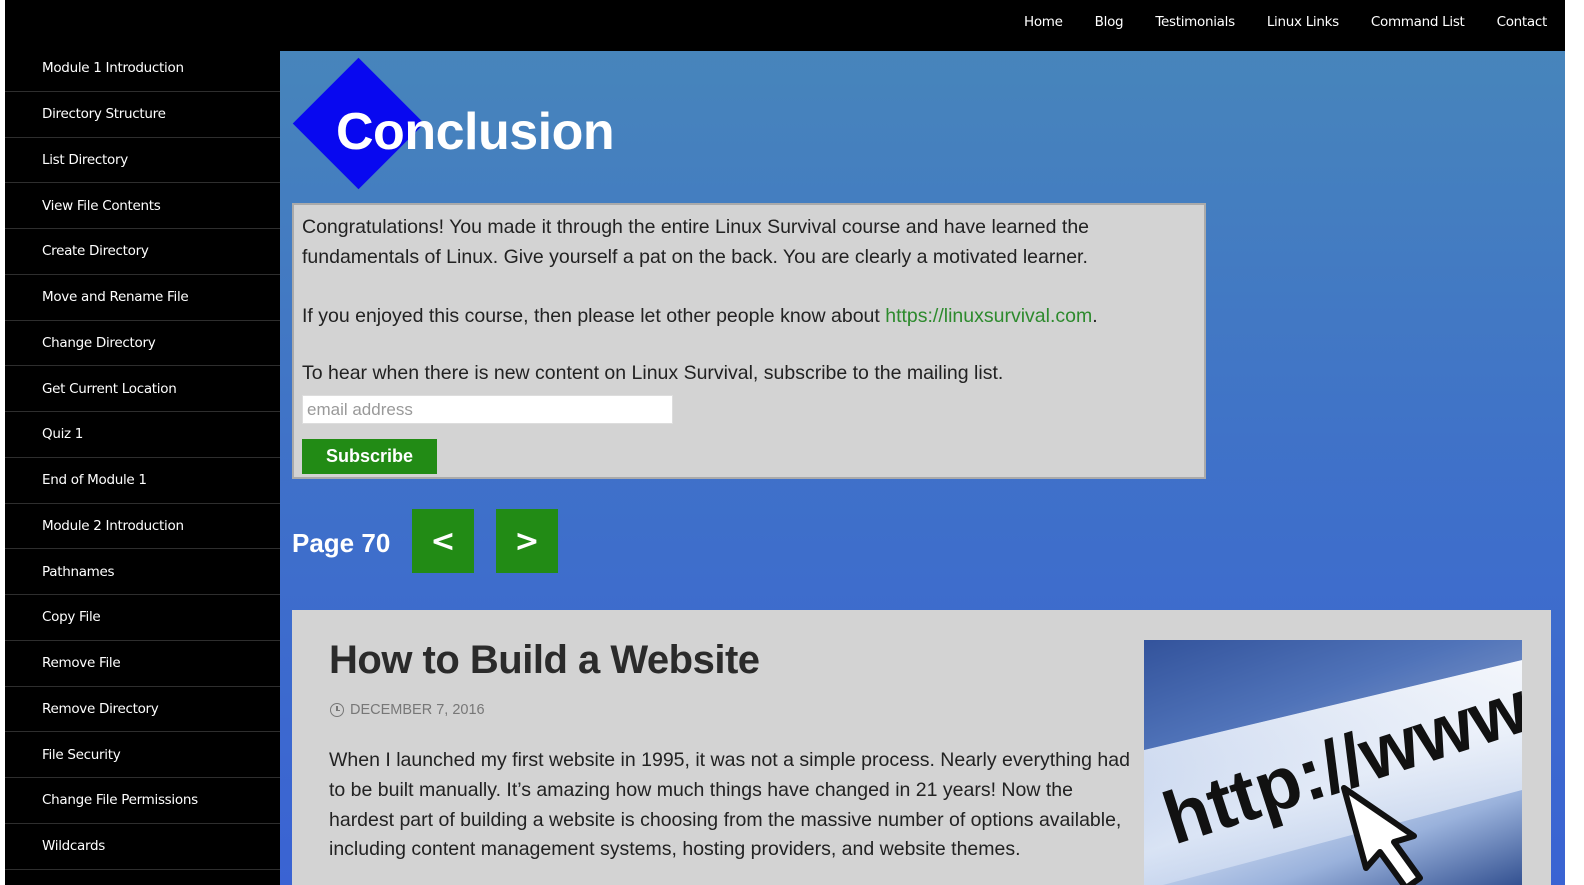 Image resolution: width=1584 pixels, height=885 pixels. What do you see at coordinates (81, 663) in the screenshot?
I see `sidebar-item-label: Remove File` at bounding box center [81, 663].